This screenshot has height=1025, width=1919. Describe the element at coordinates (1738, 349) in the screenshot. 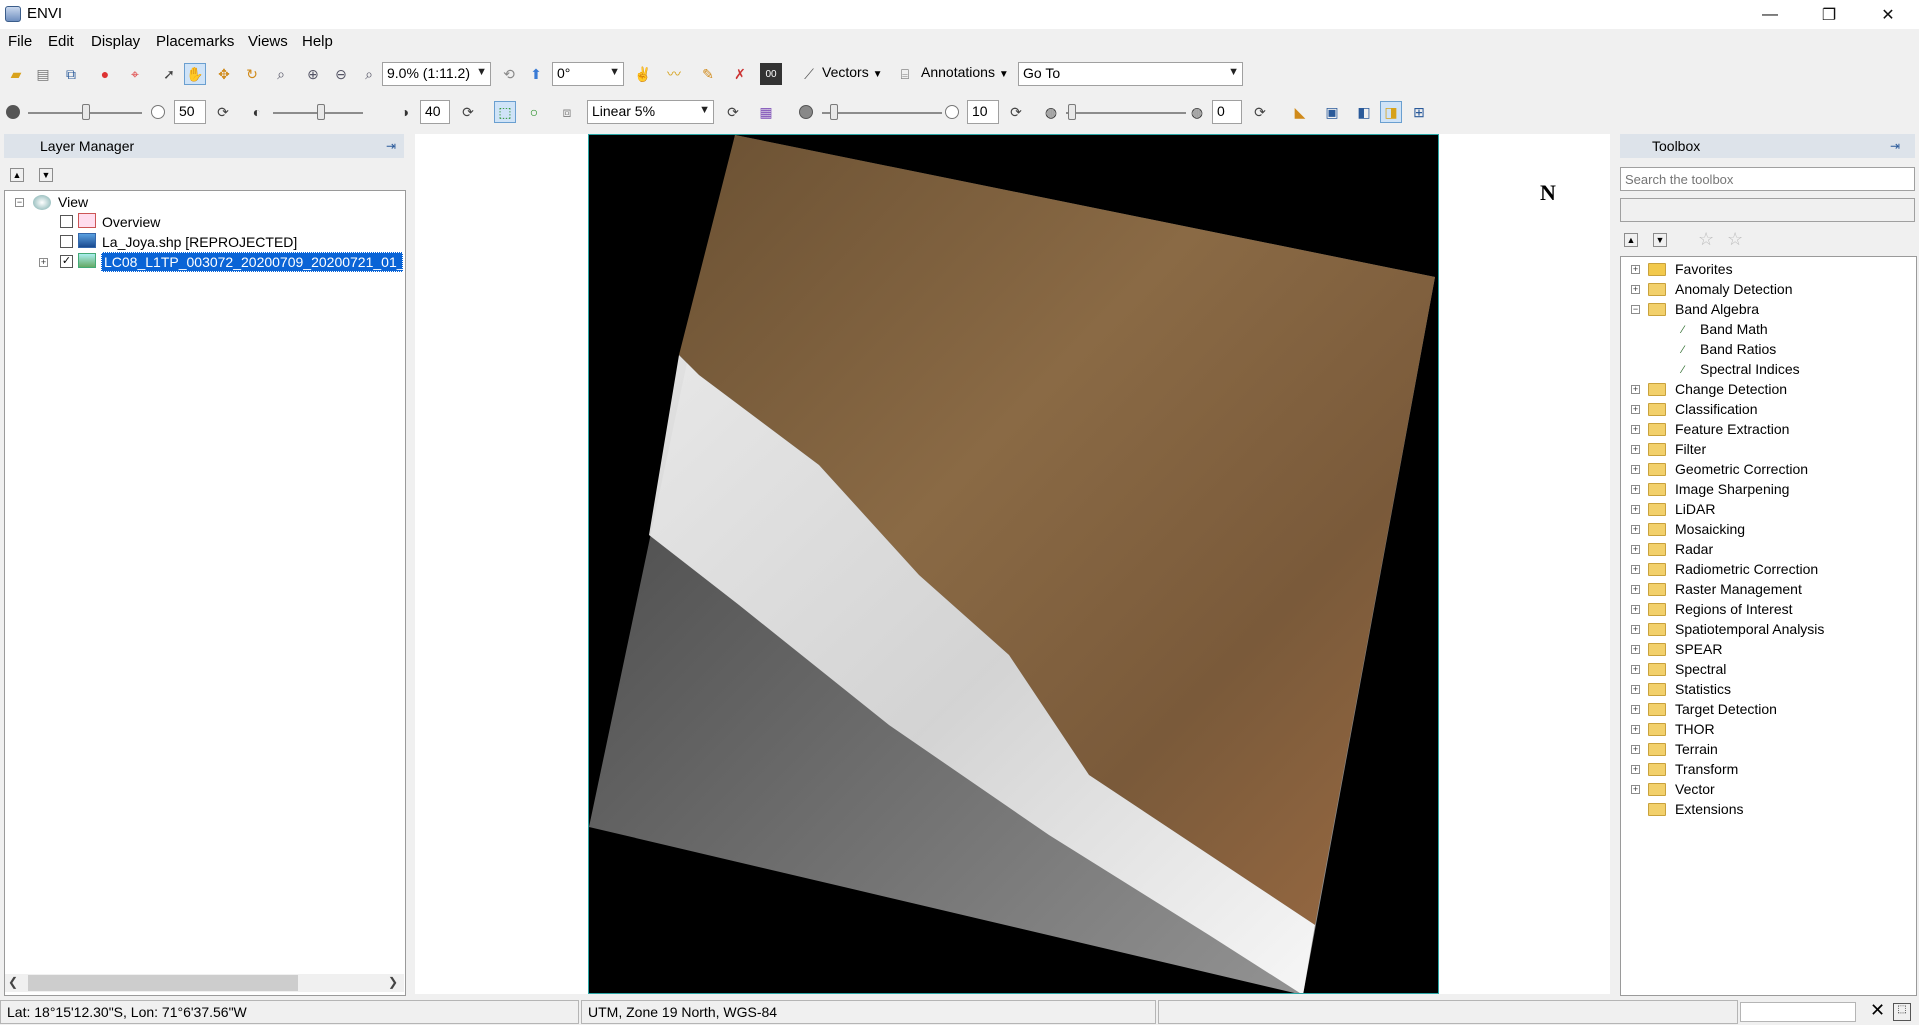

I see `toolbox-tool-band-ratios: Band Ratios` at that location.